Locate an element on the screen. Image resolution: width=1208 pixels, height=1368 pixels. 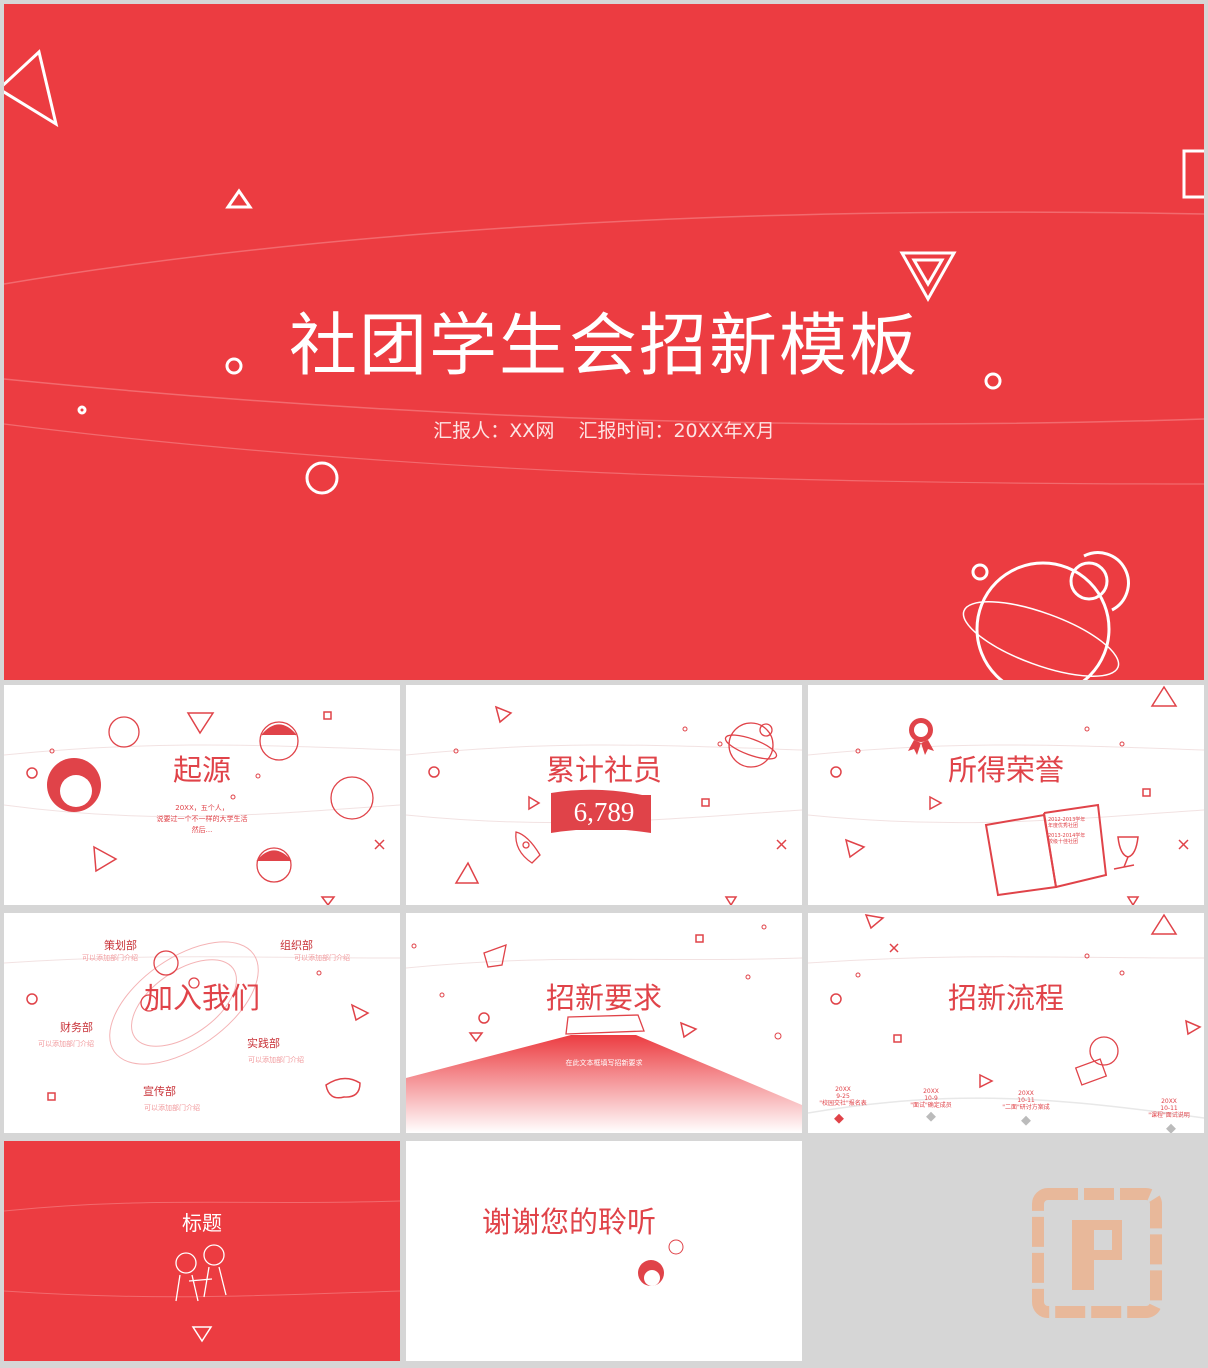
timeline-date: 20XX 10-9 is located at coordinates (931, 1095).